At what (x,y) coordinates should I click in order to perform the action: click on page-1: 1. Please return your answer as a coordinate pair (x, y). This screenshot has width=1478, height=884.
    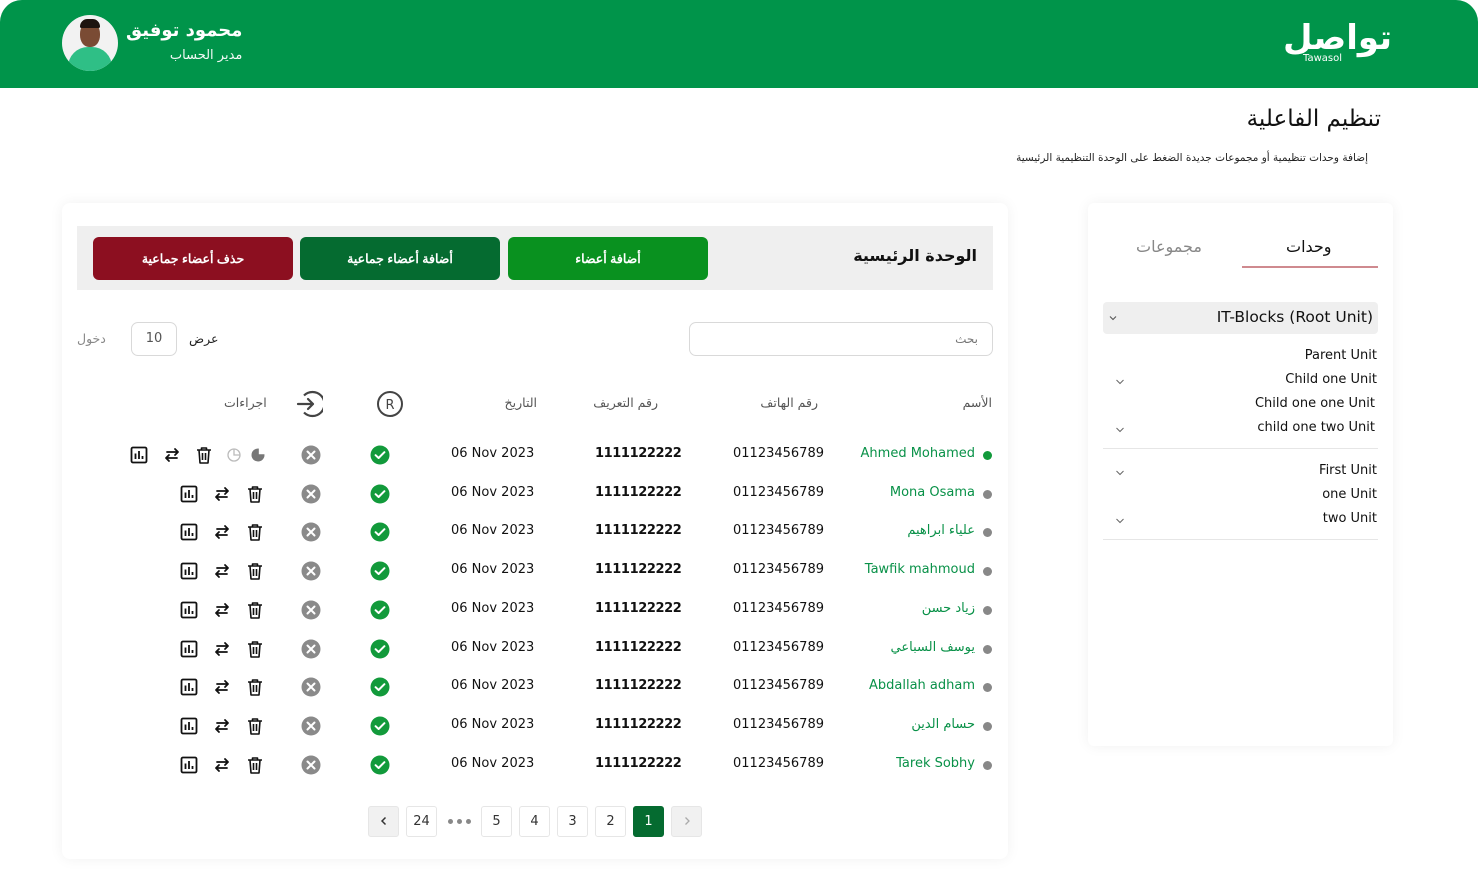
    Looking at the image, I should click on (648, 821).